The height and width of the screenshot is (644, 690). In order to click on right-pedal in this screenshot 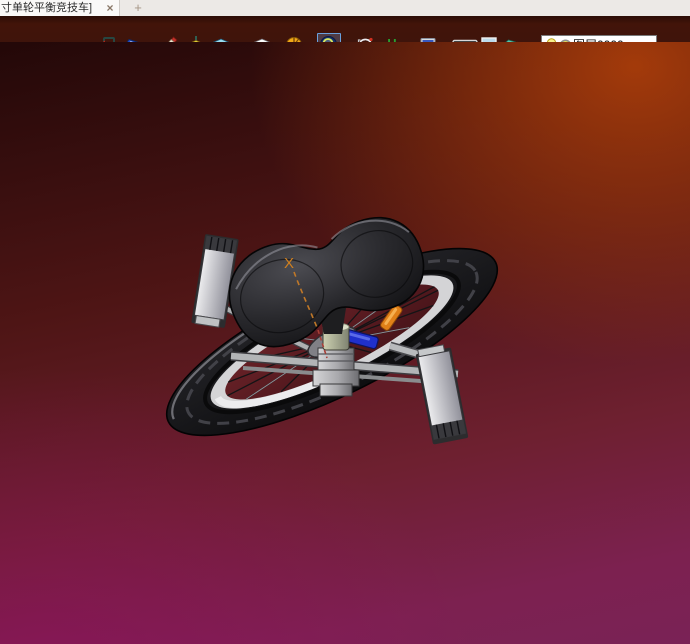, I will do `click(442, 394)`.